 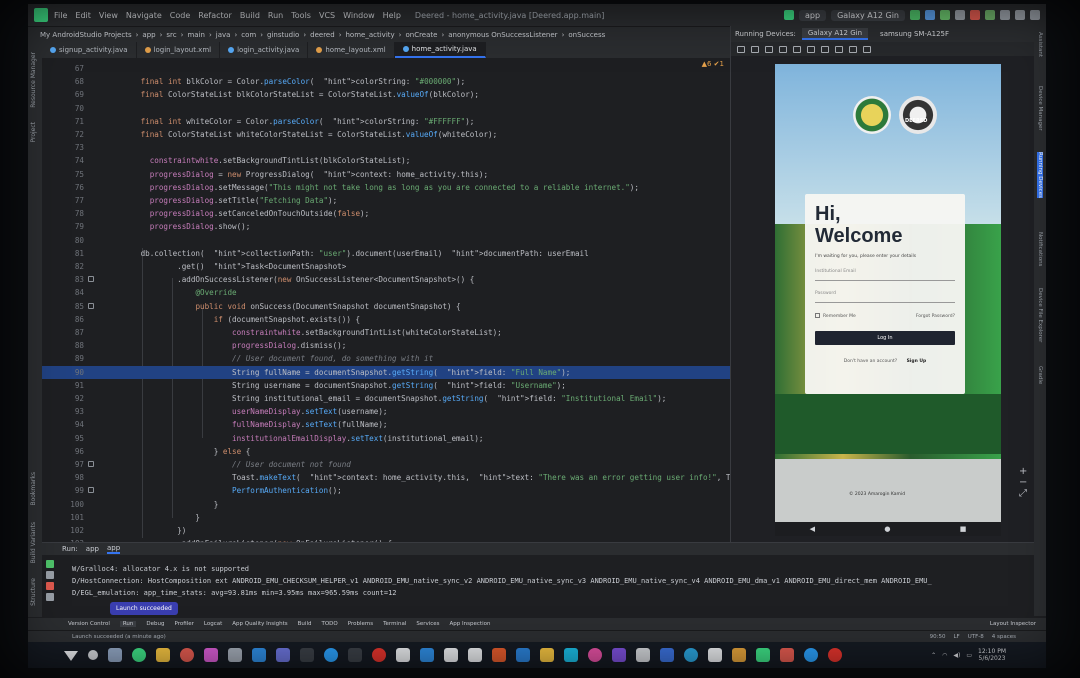 I want to click on overview-icon, so click(x=839, y=49).